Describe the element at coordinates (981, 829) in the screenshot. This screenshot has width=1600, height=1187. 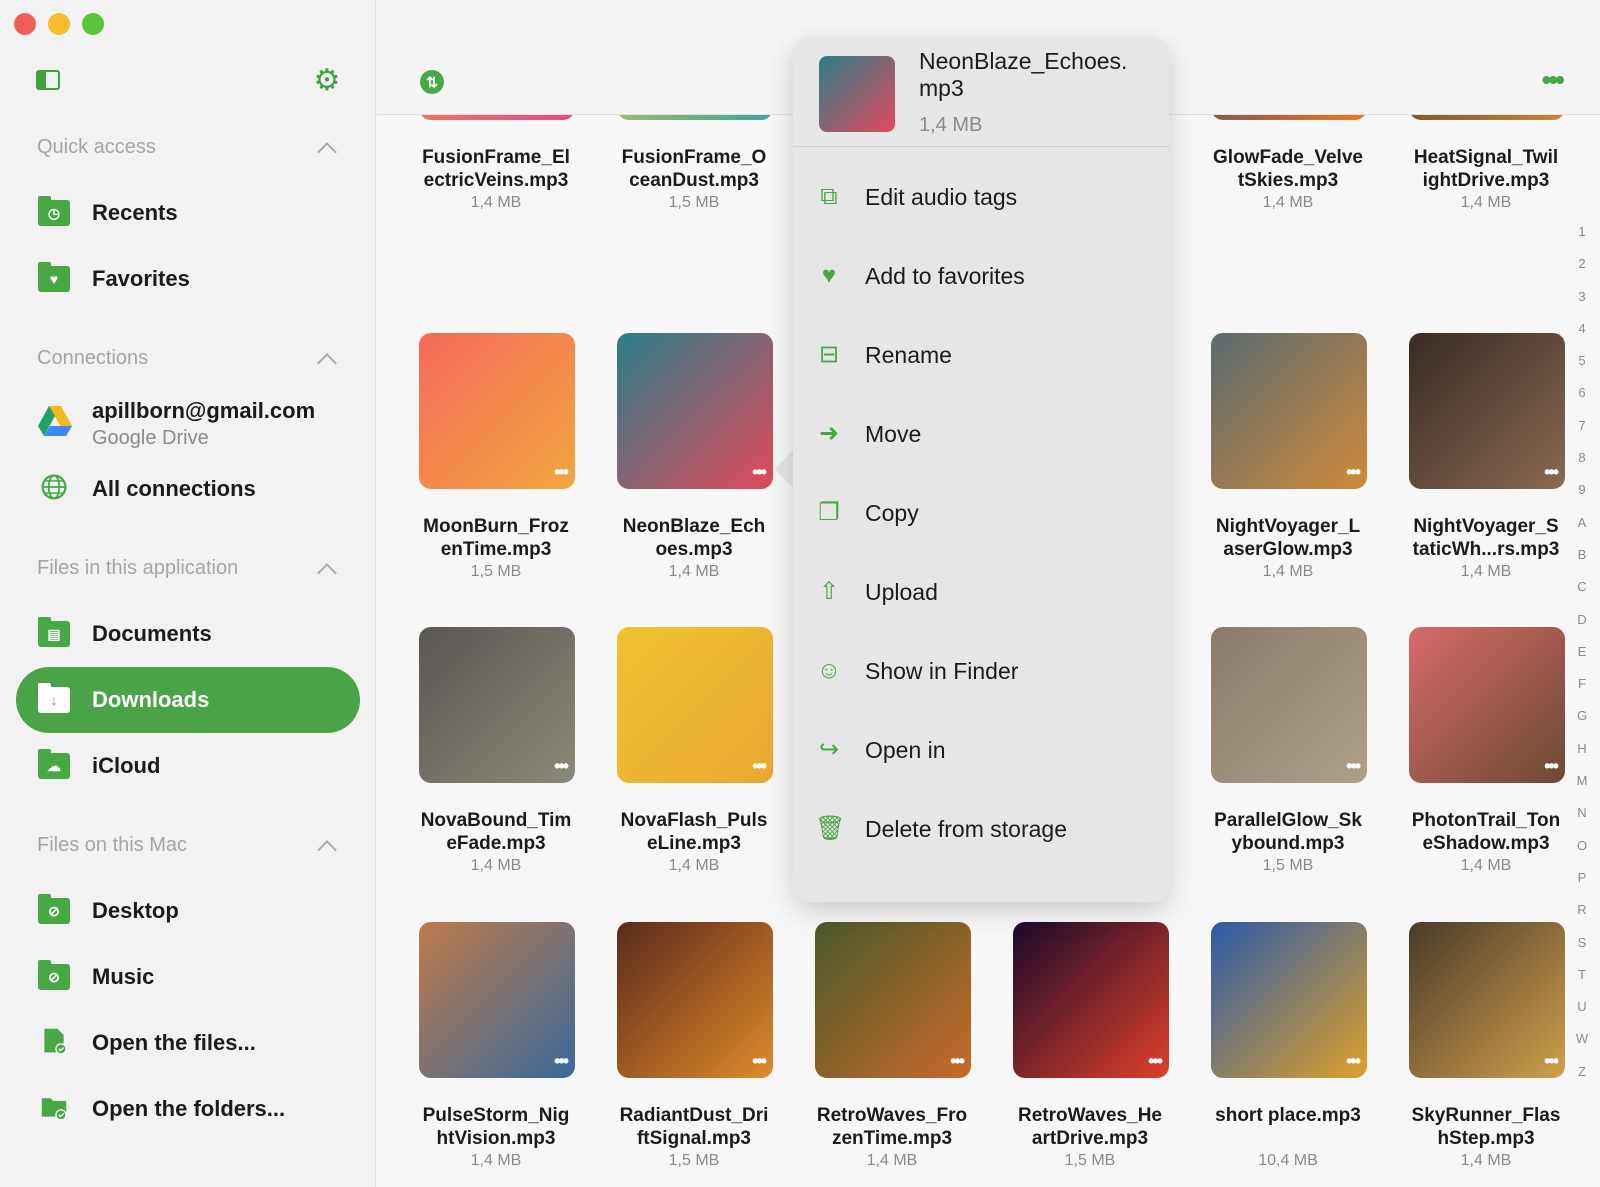
I see `menu-item-delete-from-storage: 🗑 Delete from storage` at that location.